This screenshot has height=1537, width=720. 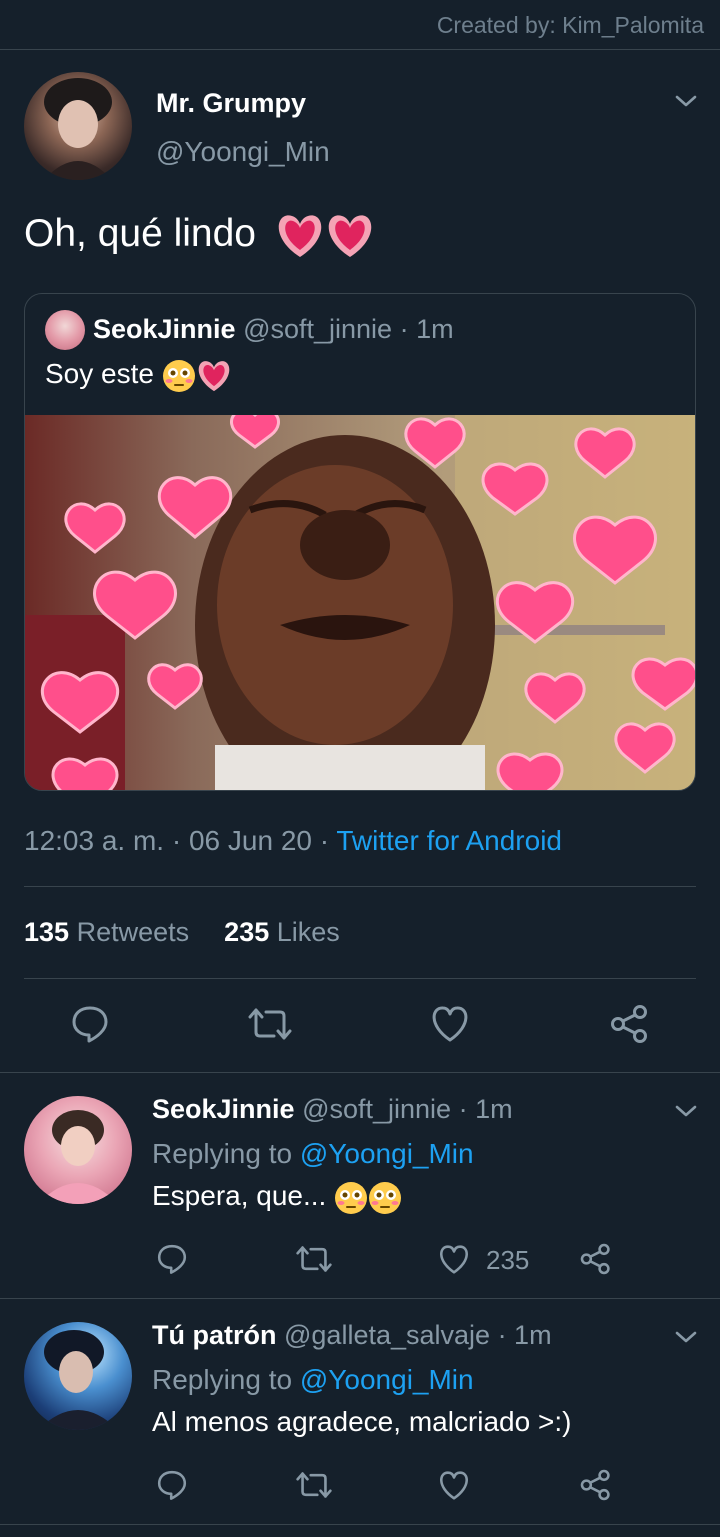 I want to click on reply-text: Al menos agradece, malcriado >:), so click(x=362, y=1421).